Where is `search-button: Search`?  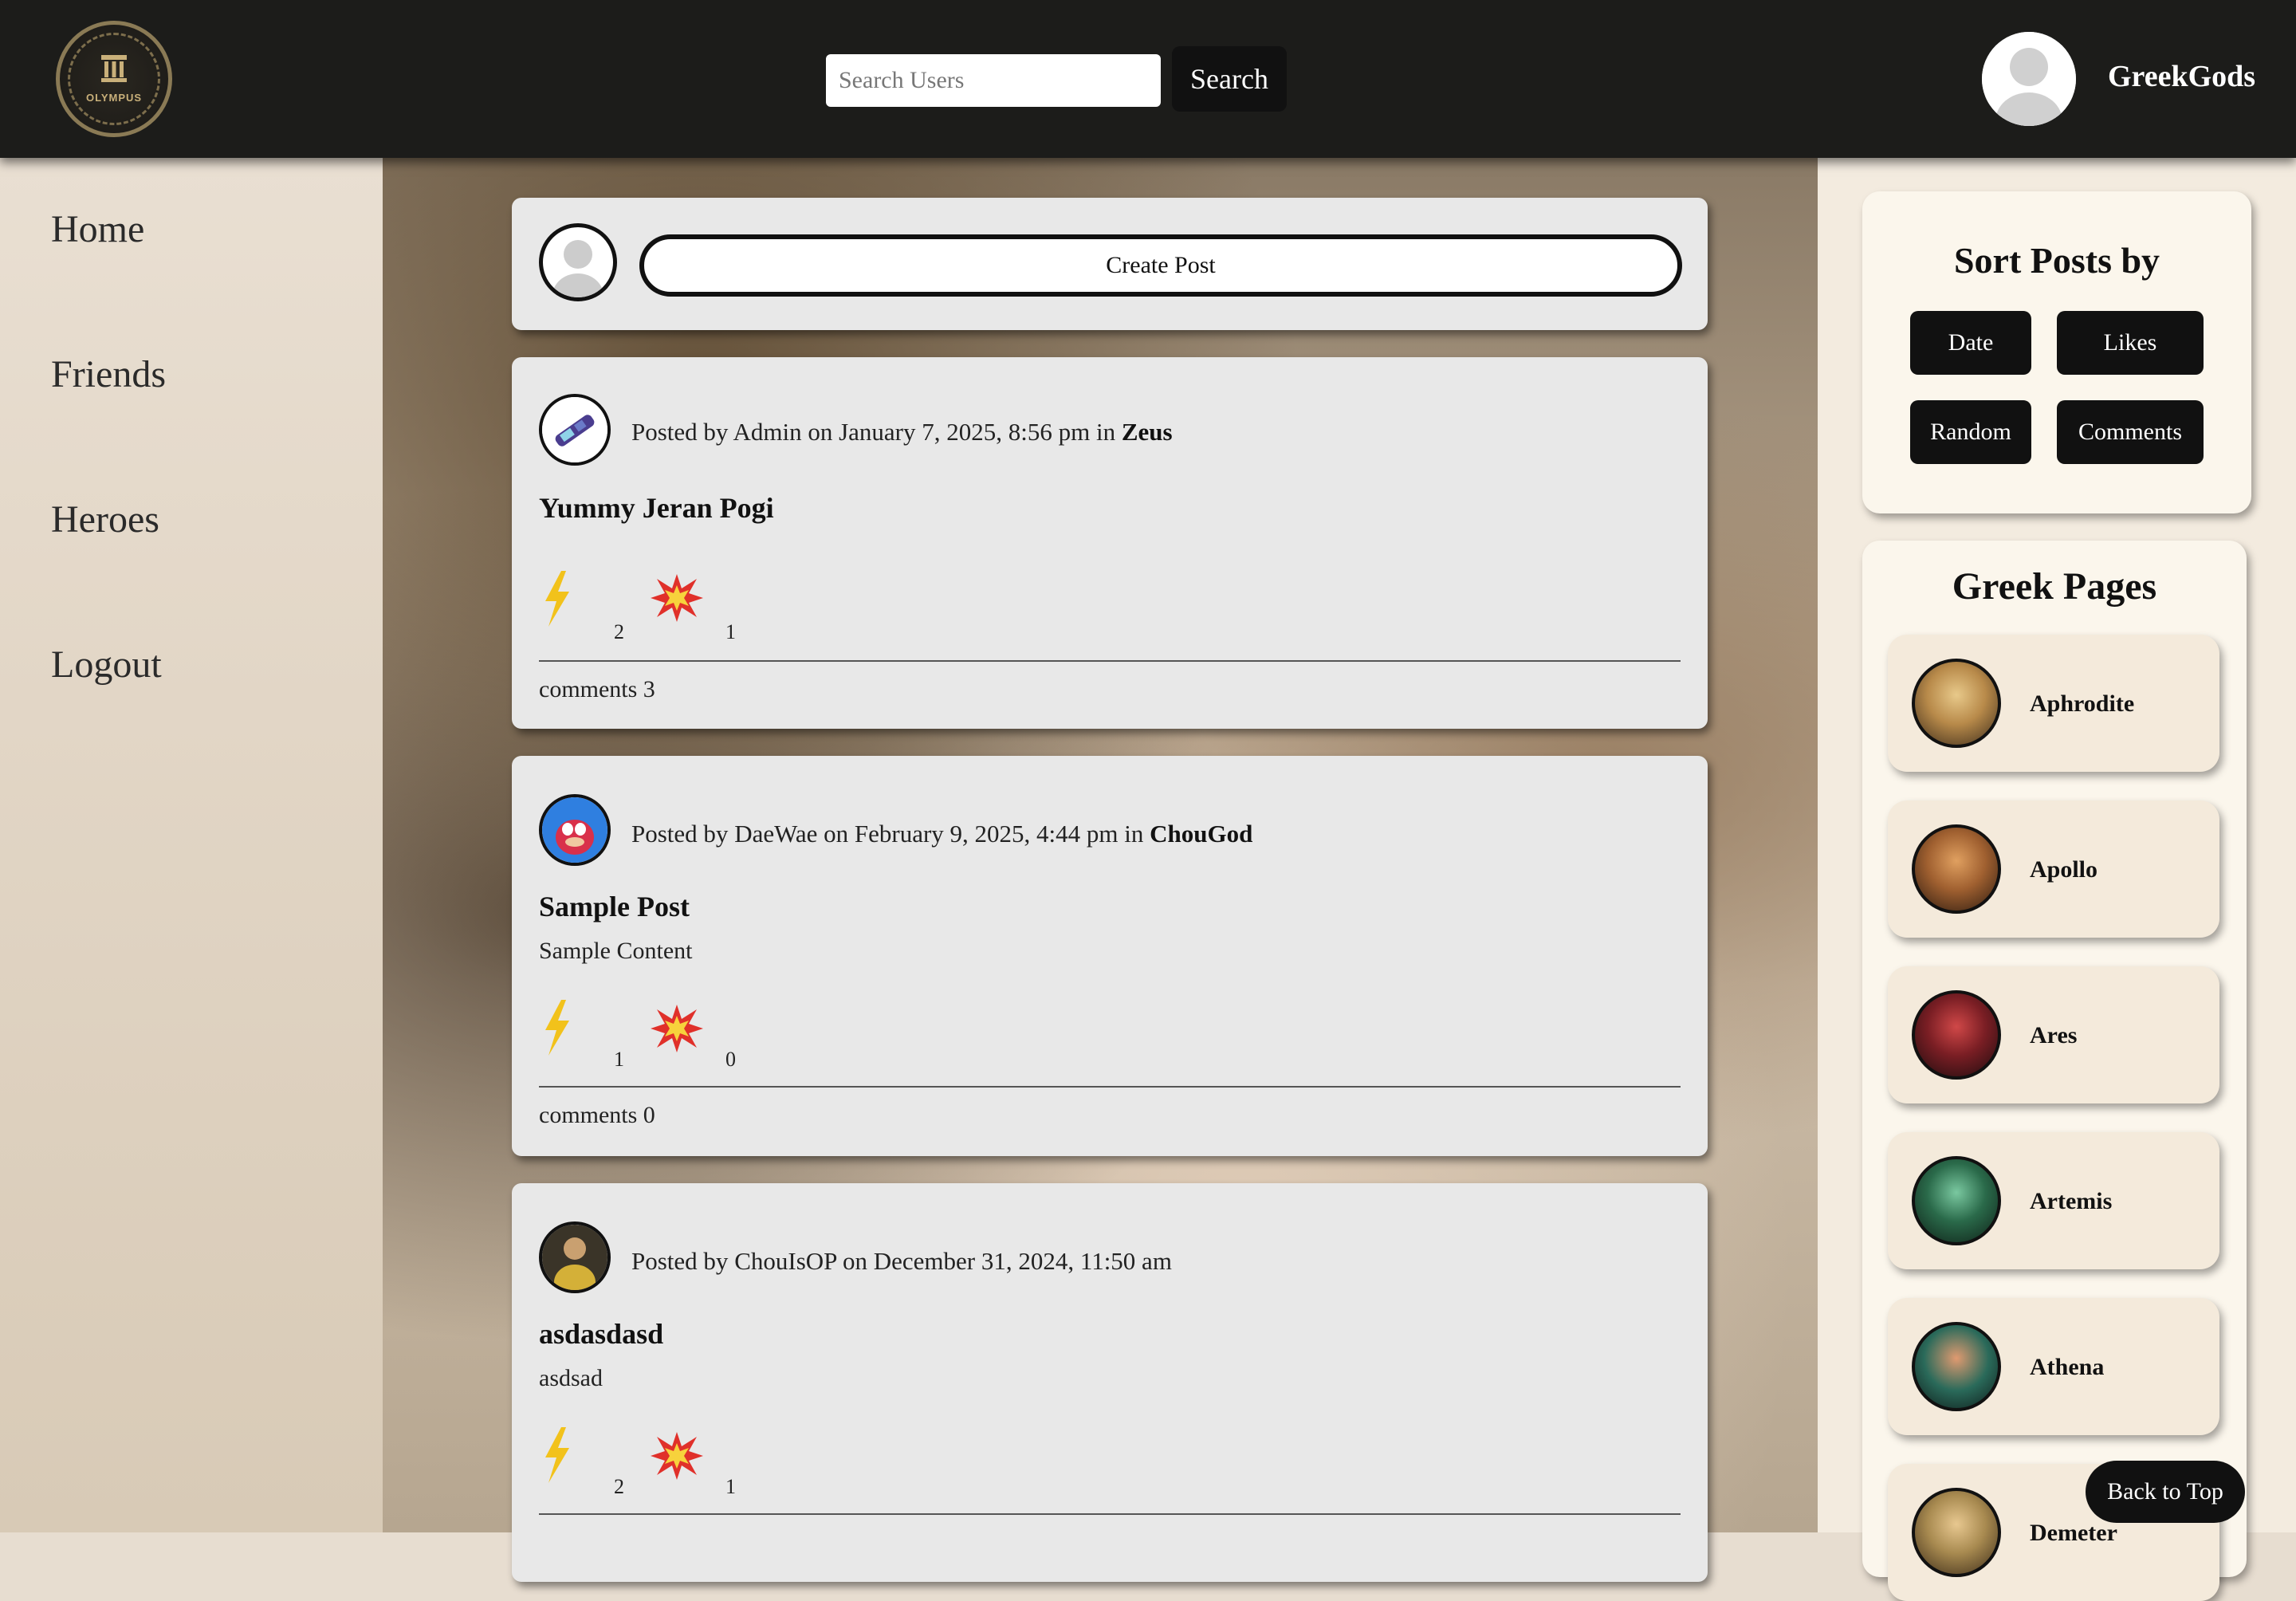 search-button: Search is located at coordinates (1229, 79).